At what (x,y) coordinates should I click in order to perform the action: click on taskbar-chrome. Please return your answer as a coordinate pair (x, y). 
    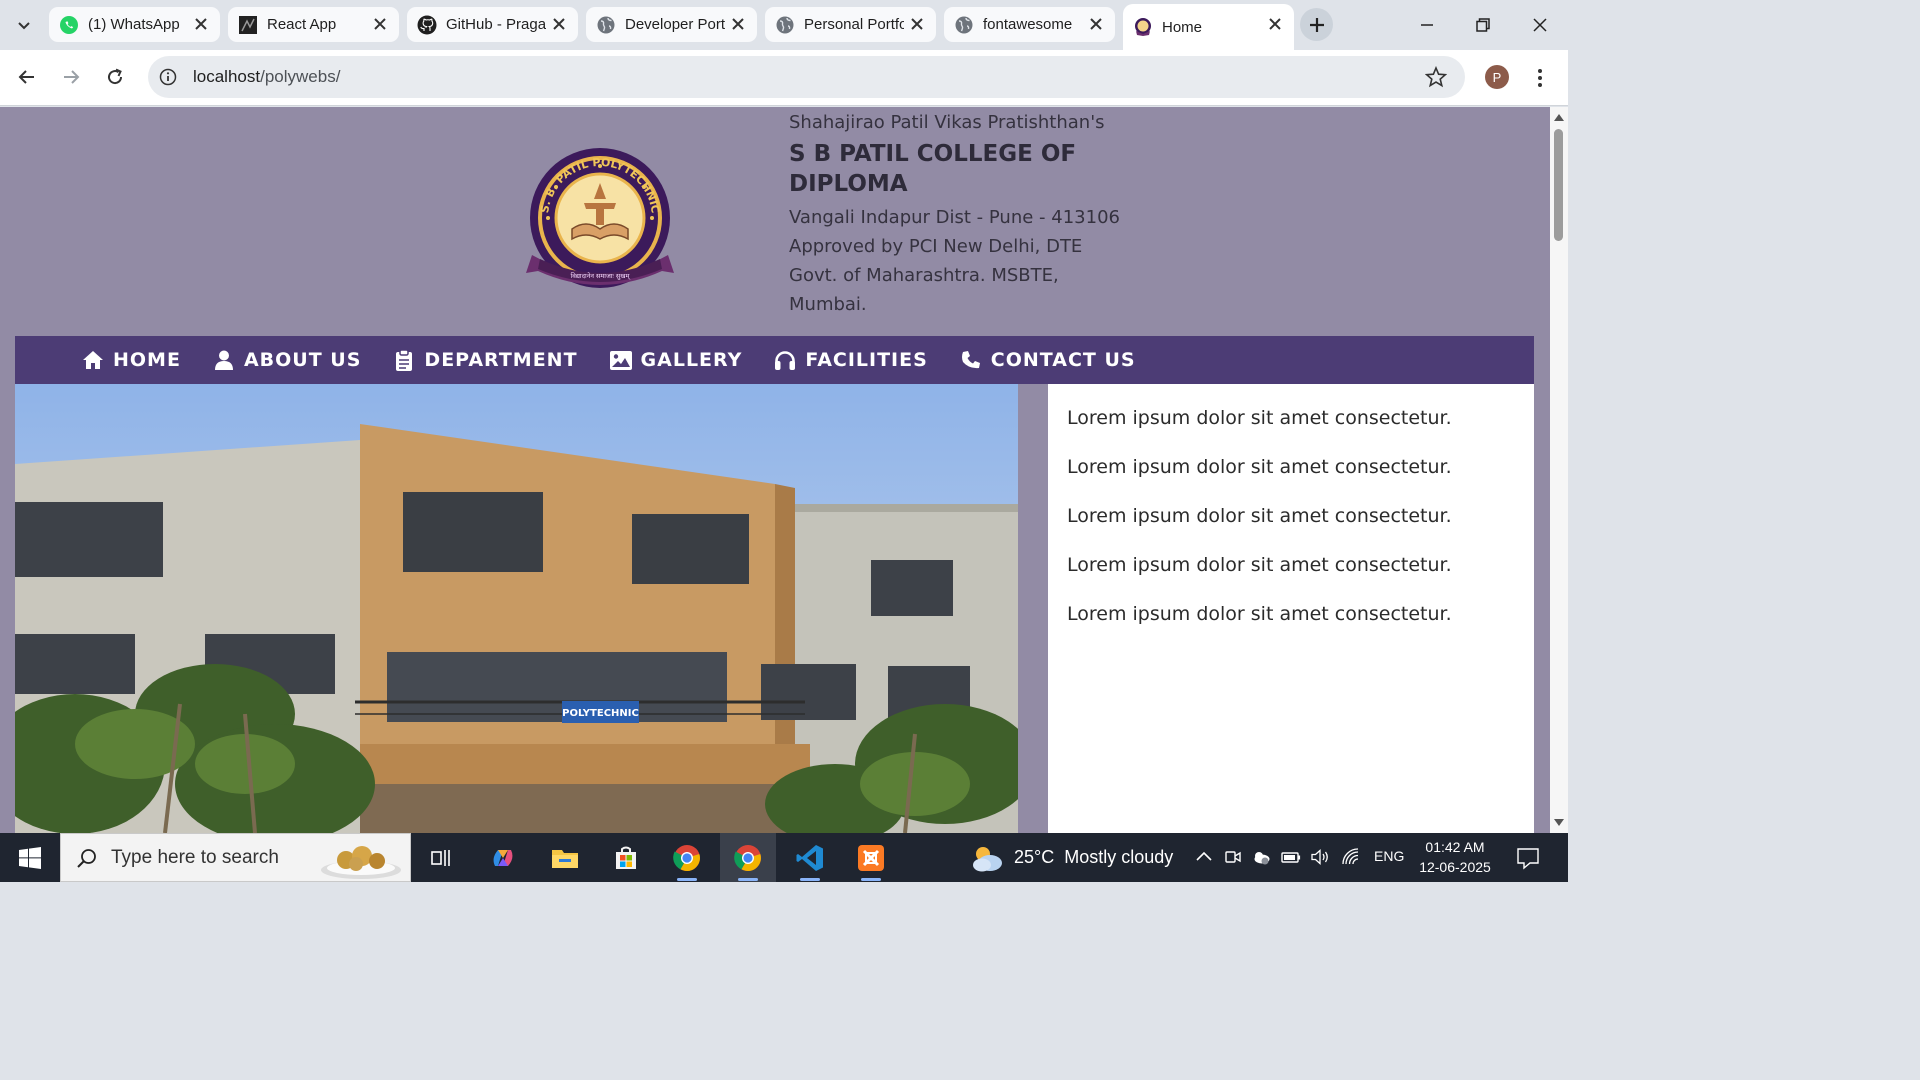
    Looking at the image, I should click on (687, 857).